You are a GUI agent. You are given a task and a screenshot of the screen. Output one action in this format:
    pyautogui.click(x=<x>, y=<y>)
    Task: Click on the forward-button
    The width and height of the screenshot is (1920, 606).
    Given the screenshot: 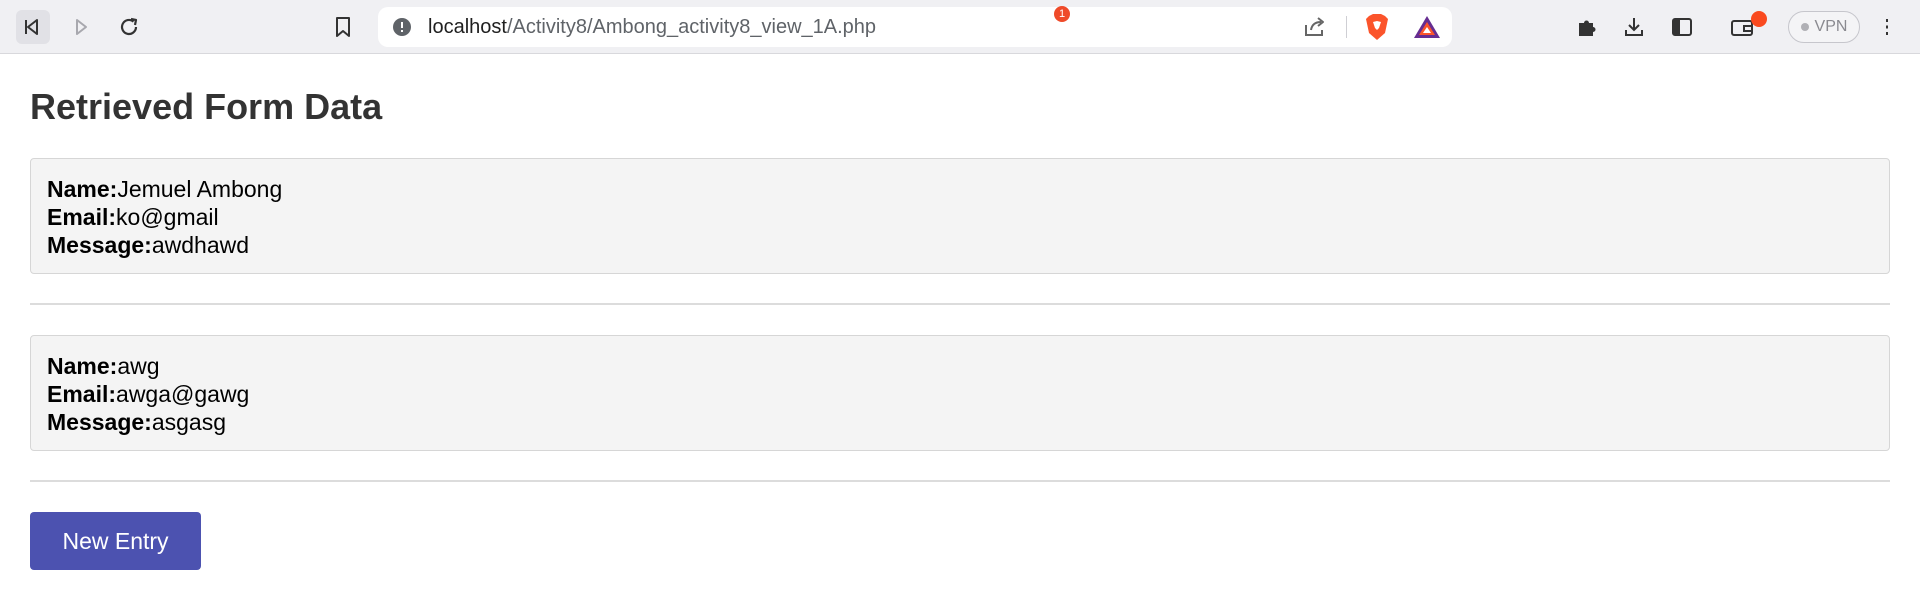 What is the action you would take?
    pyautogui.click(x=81, y=27)
    